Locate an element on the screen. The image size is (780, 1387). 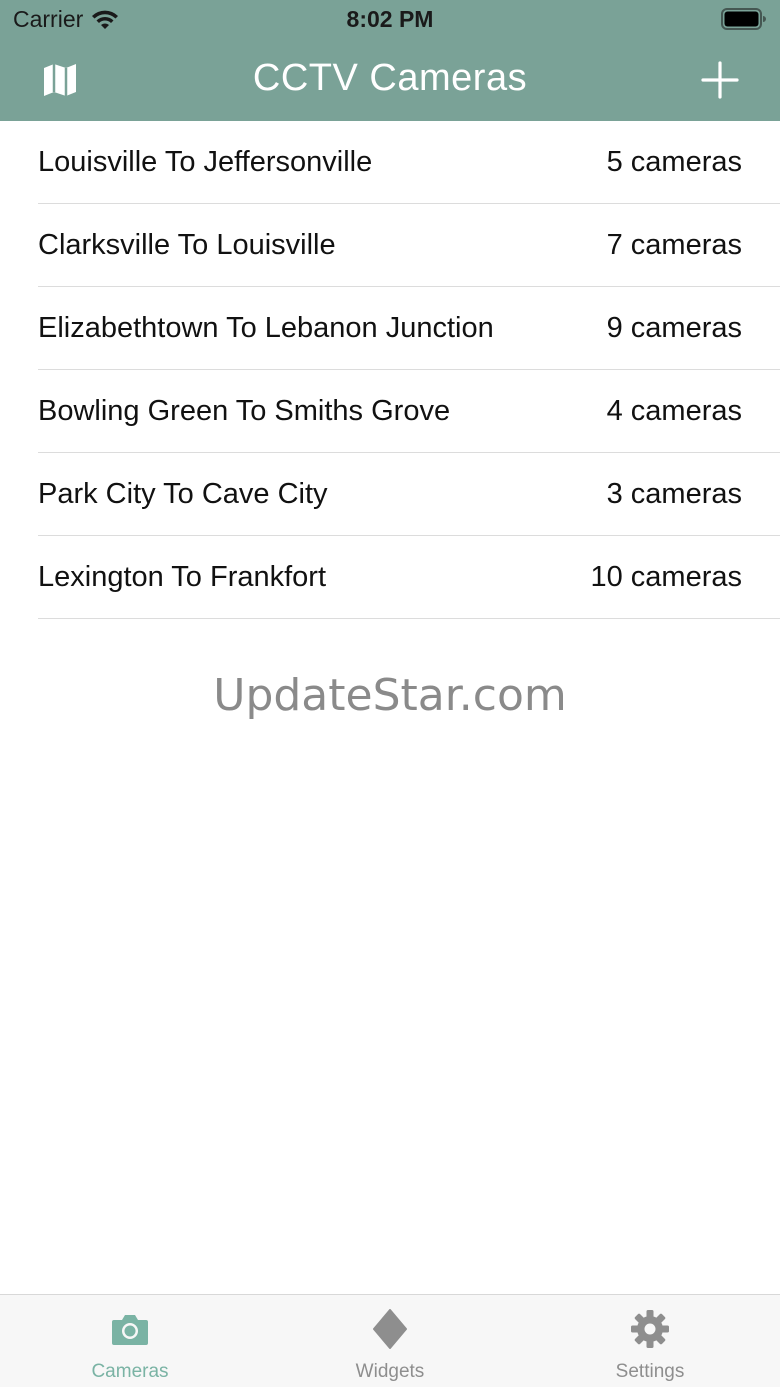
route-title: Bowling Green To Smiths Grove is located at coordinates (244, 410).